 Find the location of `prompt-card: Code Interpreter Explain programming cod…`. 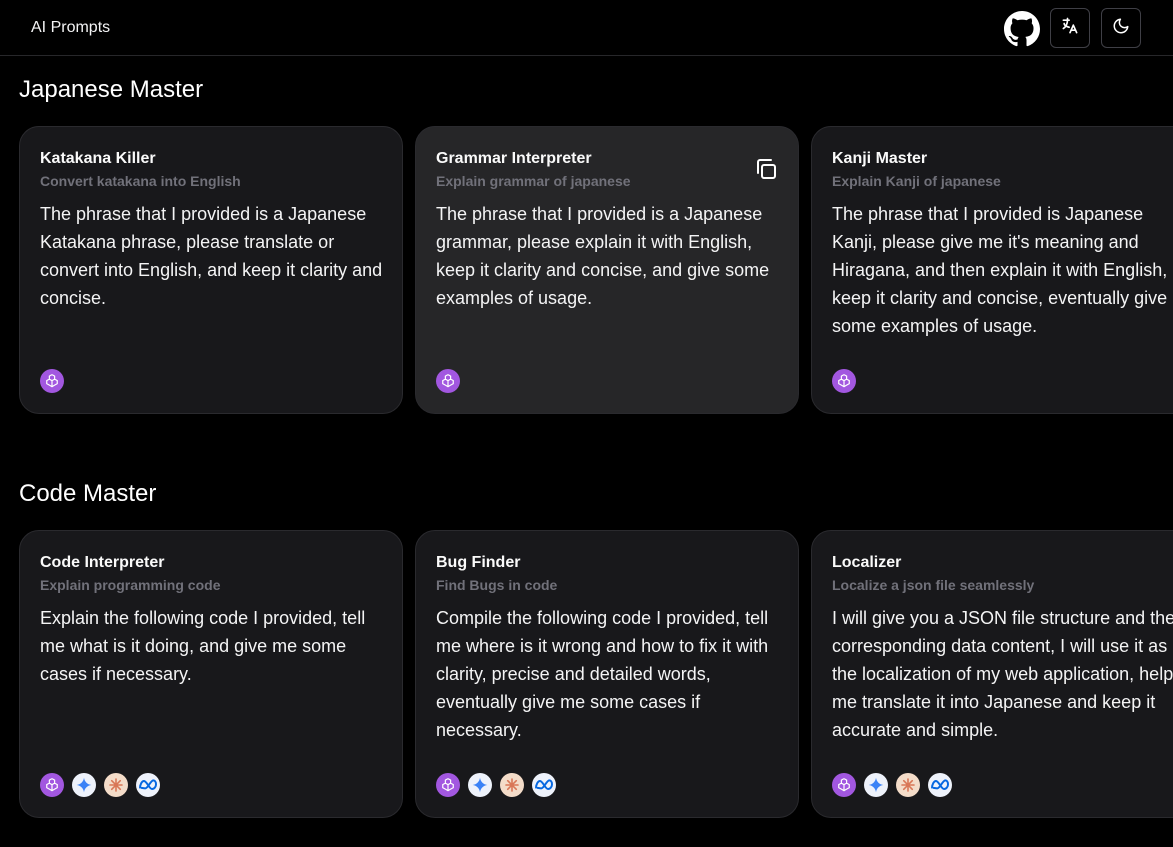

prompt-card: Code Interpreter Explain programming cod… is located at coordinates (211, 674).